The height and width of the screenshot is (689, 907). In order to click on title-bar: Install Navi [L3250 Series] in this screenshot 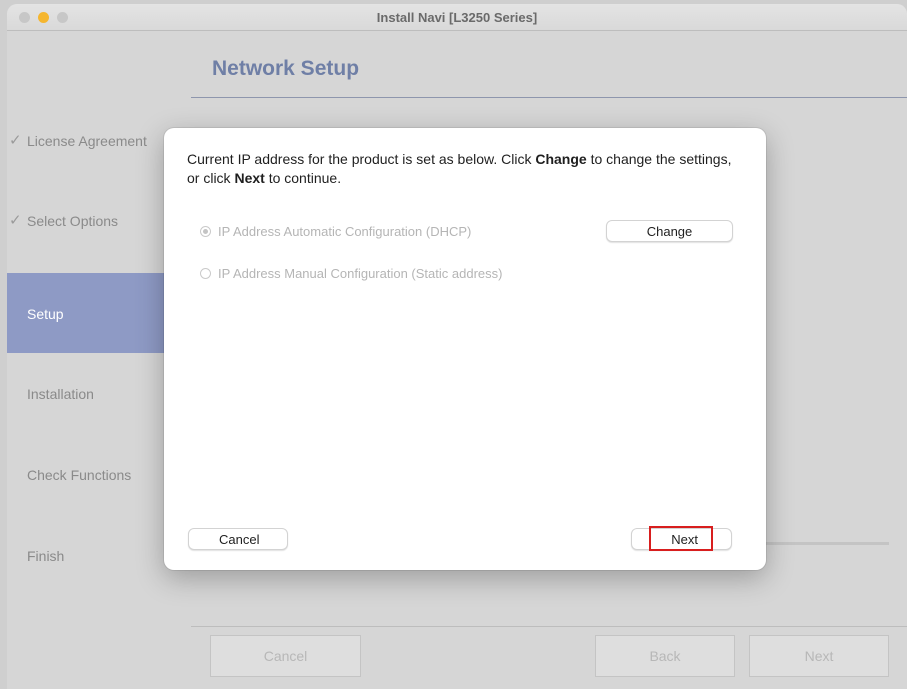, I will do `click(457, 17)`.